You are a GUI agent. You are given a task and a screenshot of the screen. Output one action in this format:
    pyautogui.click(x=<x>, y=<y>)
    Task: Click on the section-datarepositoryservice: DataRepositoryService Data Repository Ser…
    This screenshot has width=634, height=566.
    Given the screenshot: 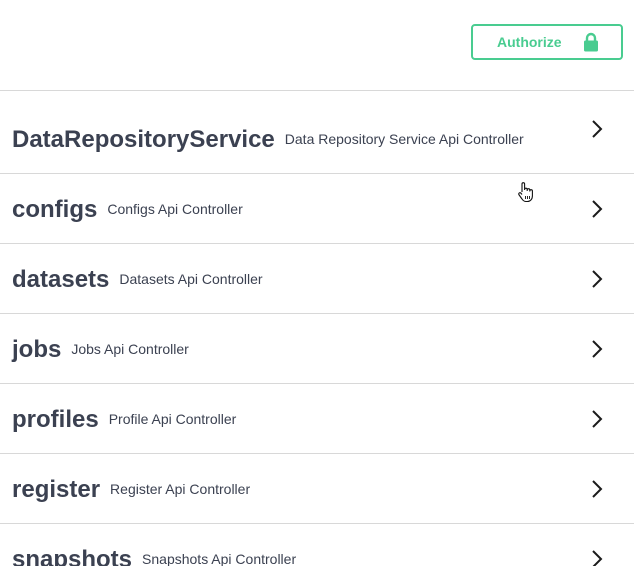 What is the action you would take?
    pyautogui.click(x=317, y=132)
    